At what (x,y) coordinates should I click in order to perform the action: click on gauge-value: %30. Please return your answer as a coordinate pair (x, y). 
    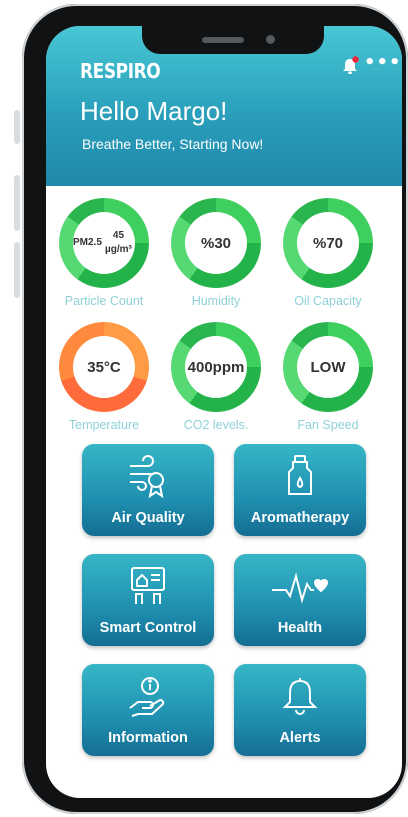
    Looking at the image, I should click on (216, 243).